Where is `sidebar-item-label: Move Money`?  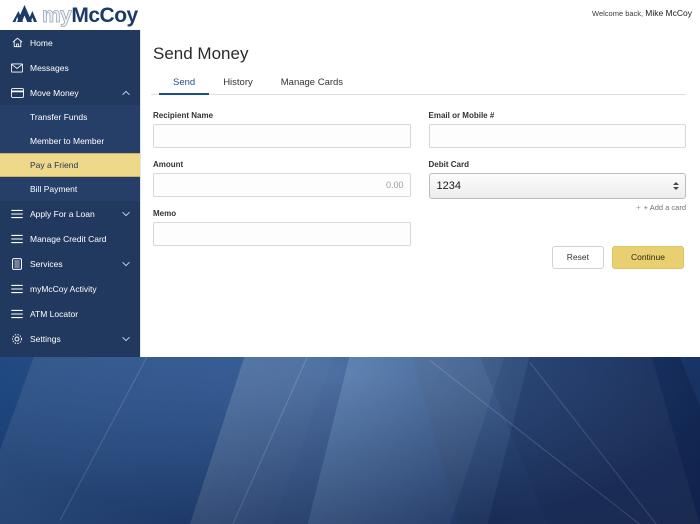
sidebar-item-label: Move Money is located at coordinates (54, 92).